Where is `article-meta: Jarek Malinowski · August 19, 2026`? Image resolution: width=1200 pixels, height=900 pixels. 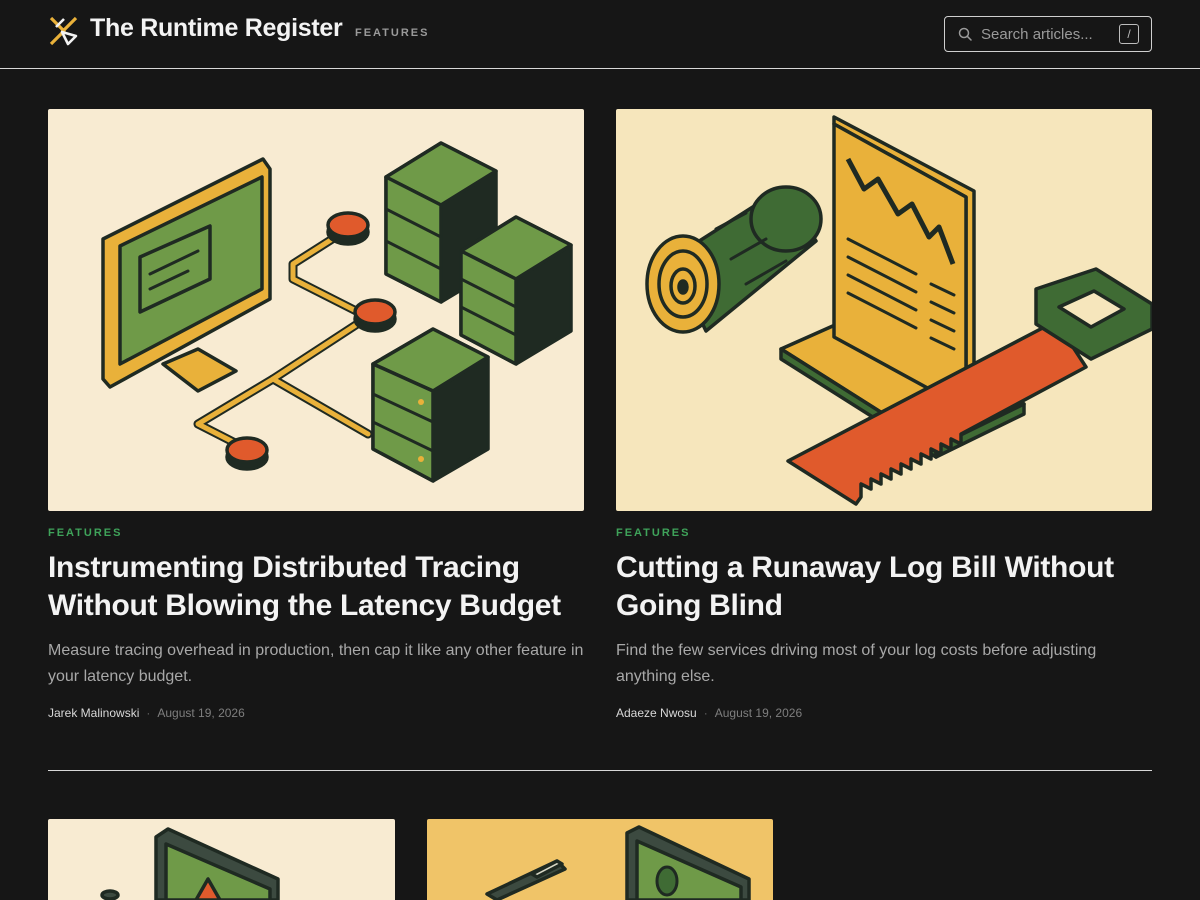
article-meta: Jarek Malinowski · August 19, 2026 is located at coordinates (146, 713).